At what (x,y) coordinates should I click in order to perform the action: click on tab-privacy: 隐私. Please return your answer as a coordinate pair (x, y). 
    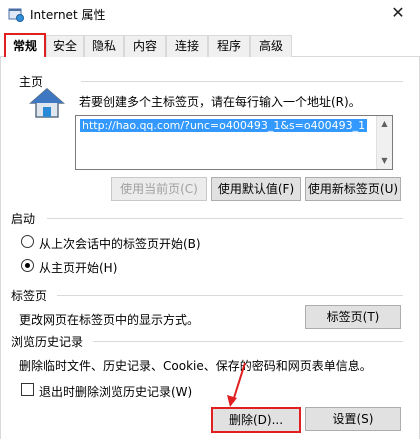
    Looking at the image, I should click on (104, 46).